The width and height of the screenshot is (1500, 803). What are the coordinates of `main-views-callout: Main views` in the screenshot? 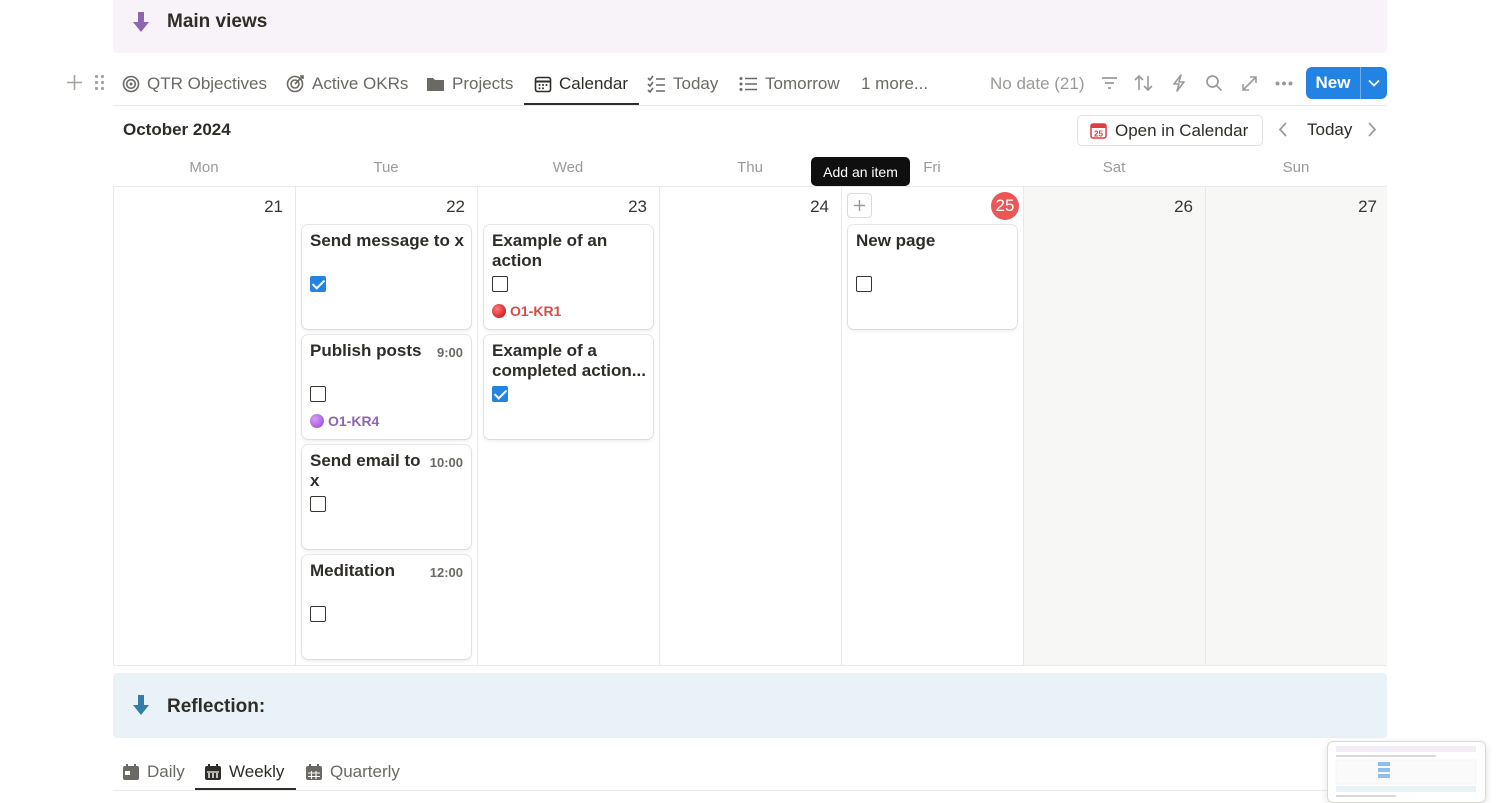 It's located at (750, 26).